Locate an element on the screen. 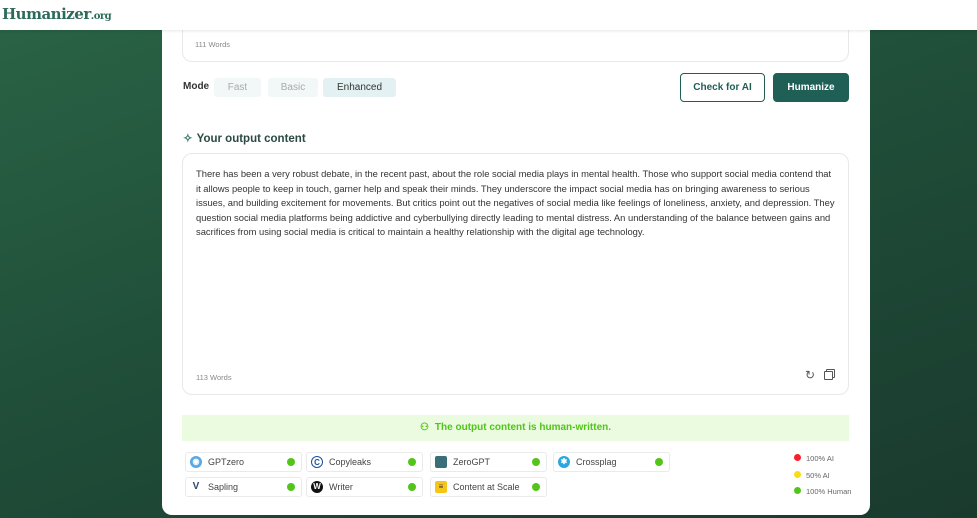 This screenshot has height=518, width=977. detector-gptzero: ◉ GPTzero is located at coordinates (243, 462).